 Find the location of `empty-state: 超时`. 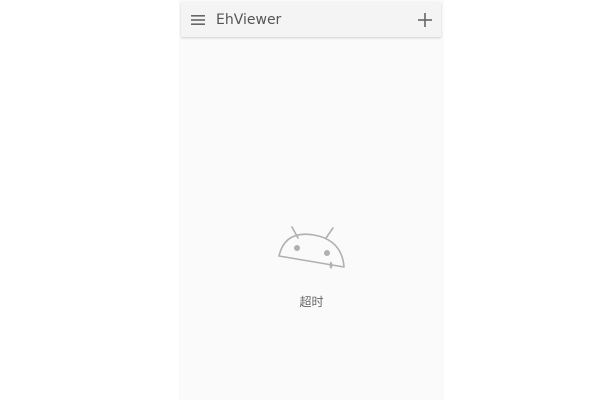

empty-state: 超时 is located at coordinates (311, 267).